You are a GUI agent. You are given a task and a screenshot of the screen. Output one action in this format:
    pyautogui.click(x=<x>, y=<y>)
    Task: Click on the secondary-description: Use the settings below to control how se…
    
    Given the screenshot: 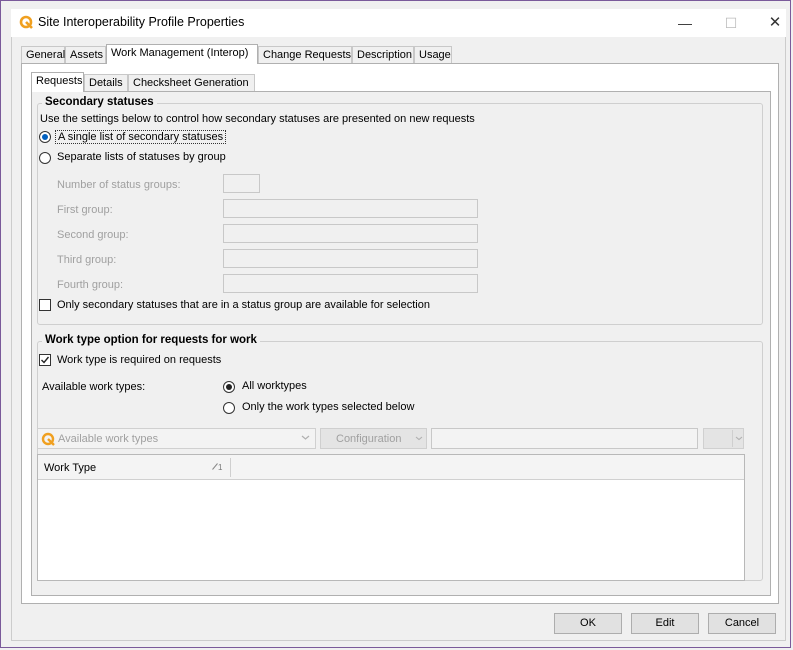 What is the action you would take?
    pyautogui.click(x=257, y=119)
    